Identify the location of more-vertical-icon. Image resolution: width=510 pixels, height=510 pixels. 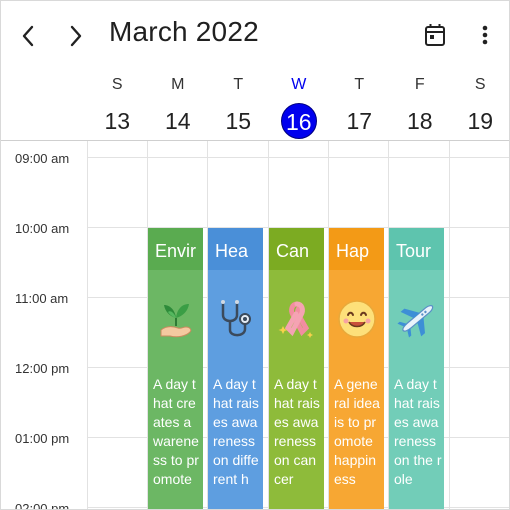
(485, 35).